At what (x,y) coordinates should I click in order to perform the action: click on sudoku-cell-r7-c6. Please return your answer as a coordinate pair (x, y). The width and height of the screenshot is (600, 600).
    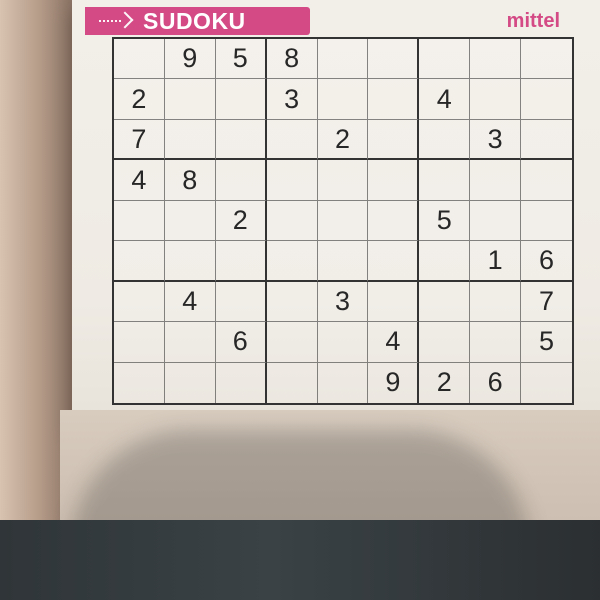
    Looking at the image, I should click on (394, 302).